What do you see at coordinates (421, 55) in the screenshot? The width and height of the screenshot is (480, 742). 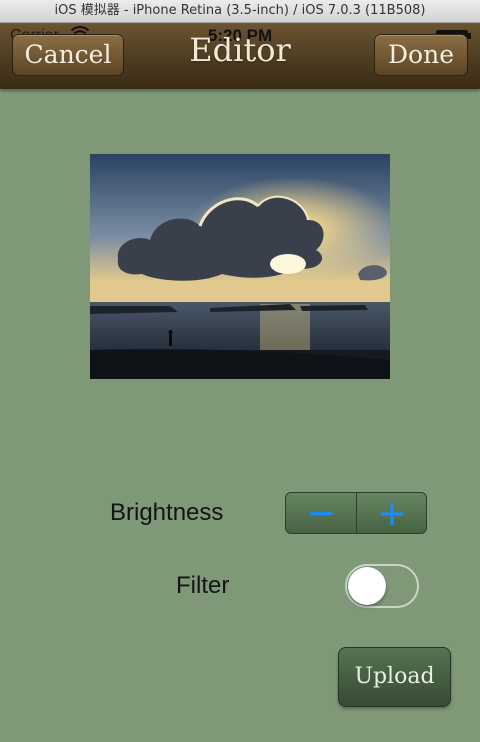 I see `done-button: Done` at bounding box center [421, 55].